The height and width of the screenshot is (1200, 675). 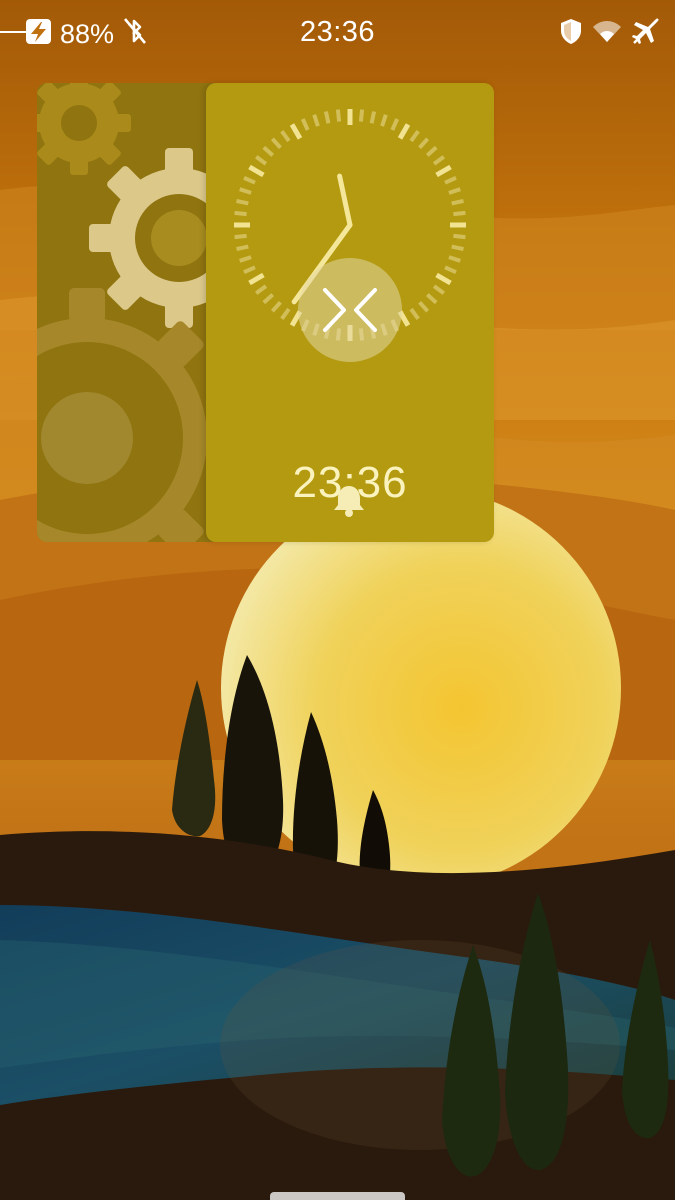 I want to click on shield-icon, so click(x=571, y=34).